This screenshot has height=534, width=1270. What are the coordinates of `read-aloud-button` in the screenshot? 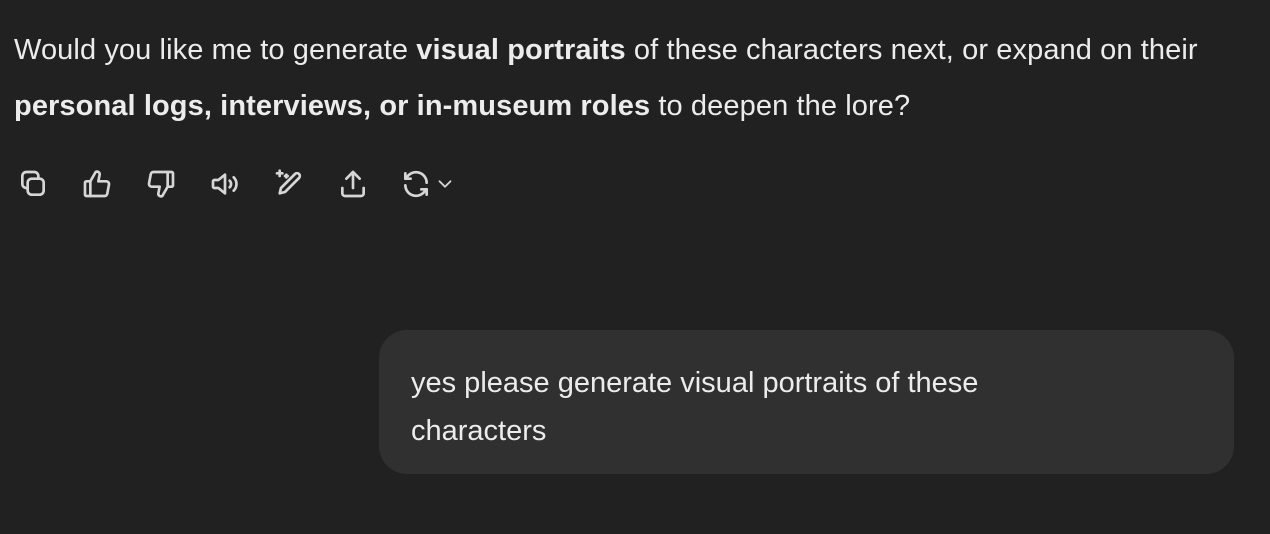 It's located at (225, 184).